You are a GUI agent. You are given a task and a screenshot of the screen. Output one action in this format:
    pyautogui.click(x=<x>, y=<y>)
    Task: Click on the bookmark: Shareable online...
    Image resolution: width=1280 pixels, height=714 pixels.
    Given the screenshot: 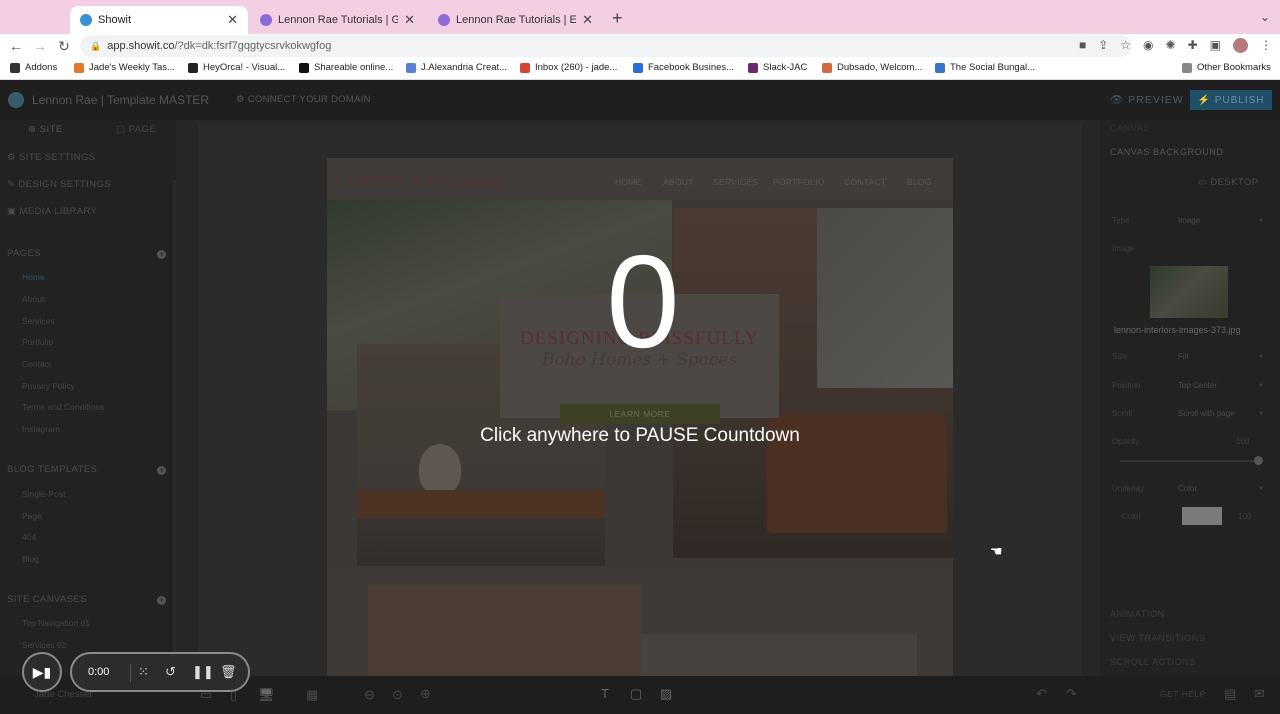 What is the action you would take?
    pyautogui.click(x=346, y=67)
    